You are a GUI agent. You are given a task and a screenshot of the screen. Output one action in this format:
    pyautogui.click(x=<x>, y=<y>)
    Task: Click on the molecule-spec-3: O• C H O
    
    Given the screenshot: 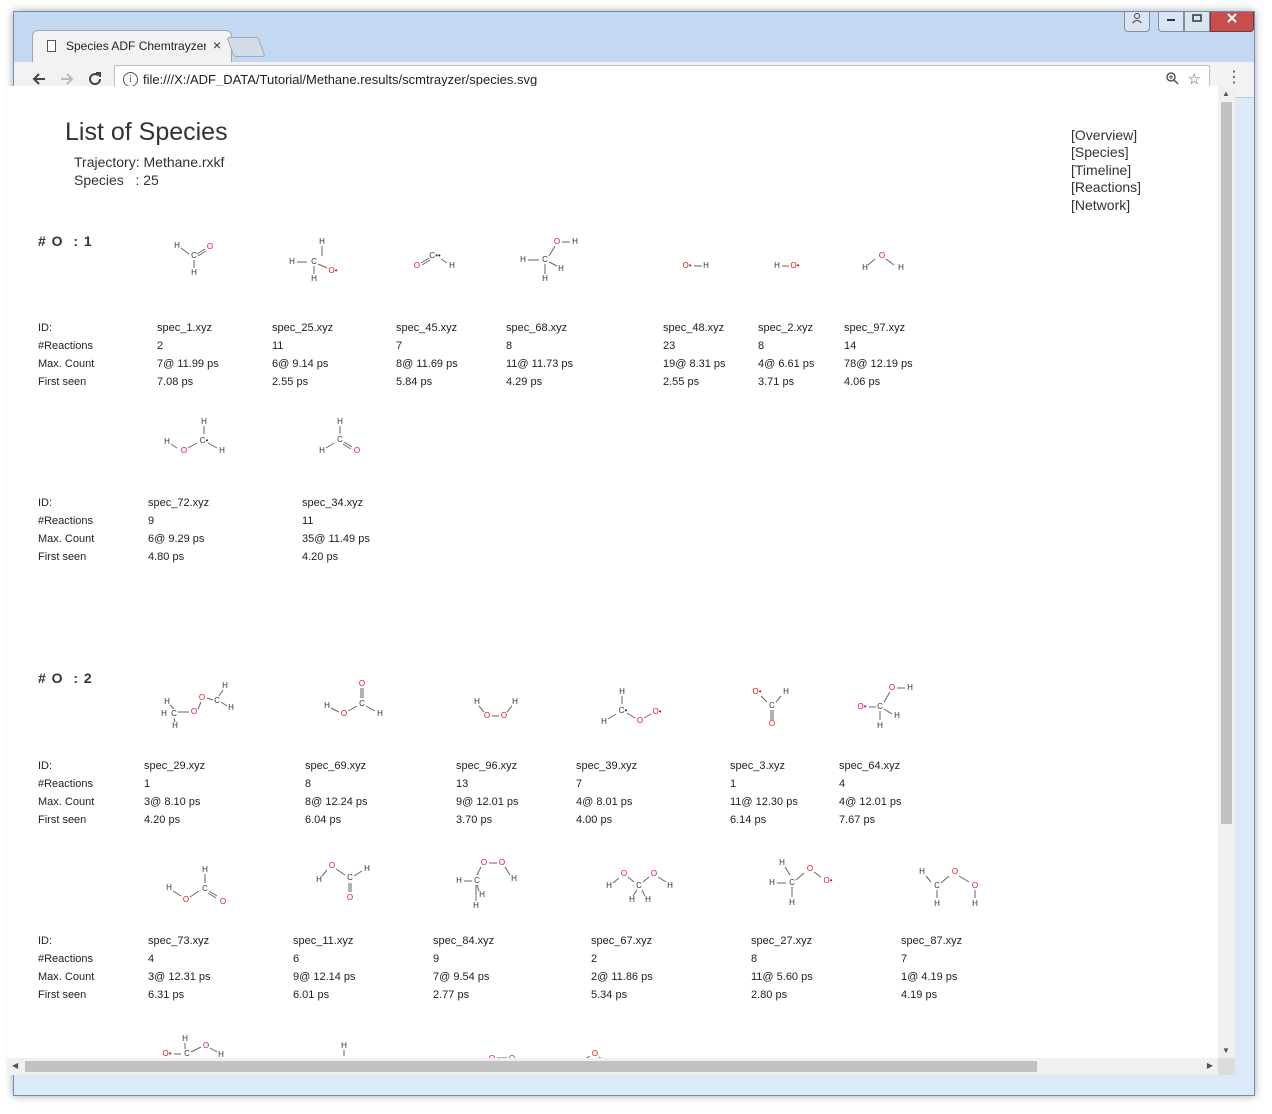 What is the action you would take?
    pyautogui.click(x=770, y=707)
    